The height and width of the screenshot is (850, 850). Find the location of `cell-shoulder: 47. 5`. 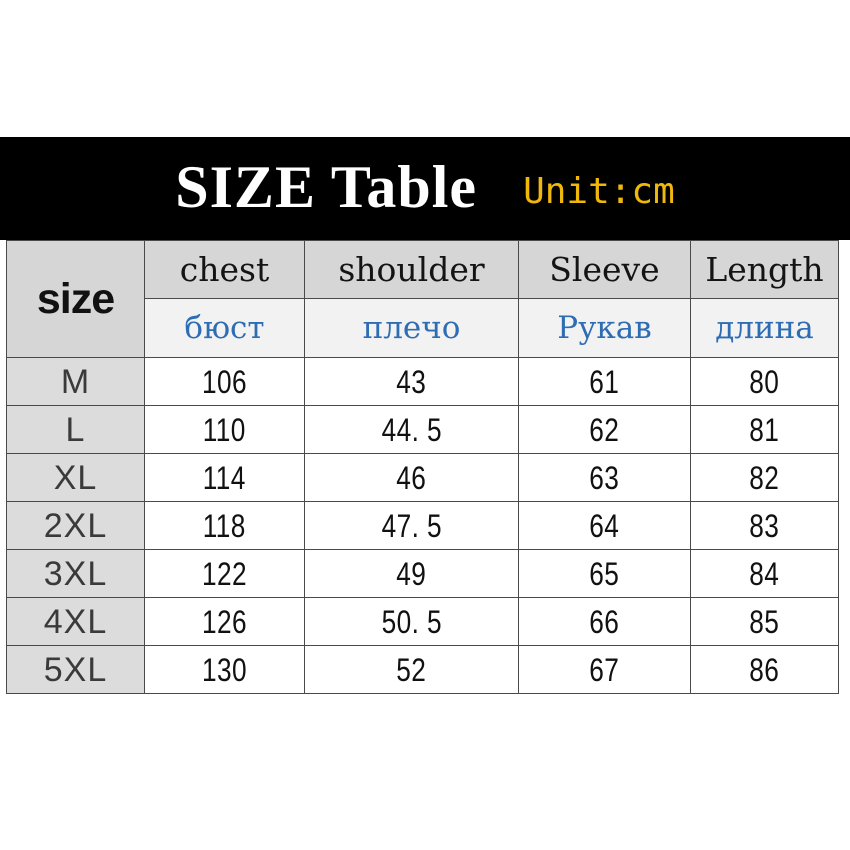

cell-shoulder: 47. 5 is located at coordinates (411, 525).